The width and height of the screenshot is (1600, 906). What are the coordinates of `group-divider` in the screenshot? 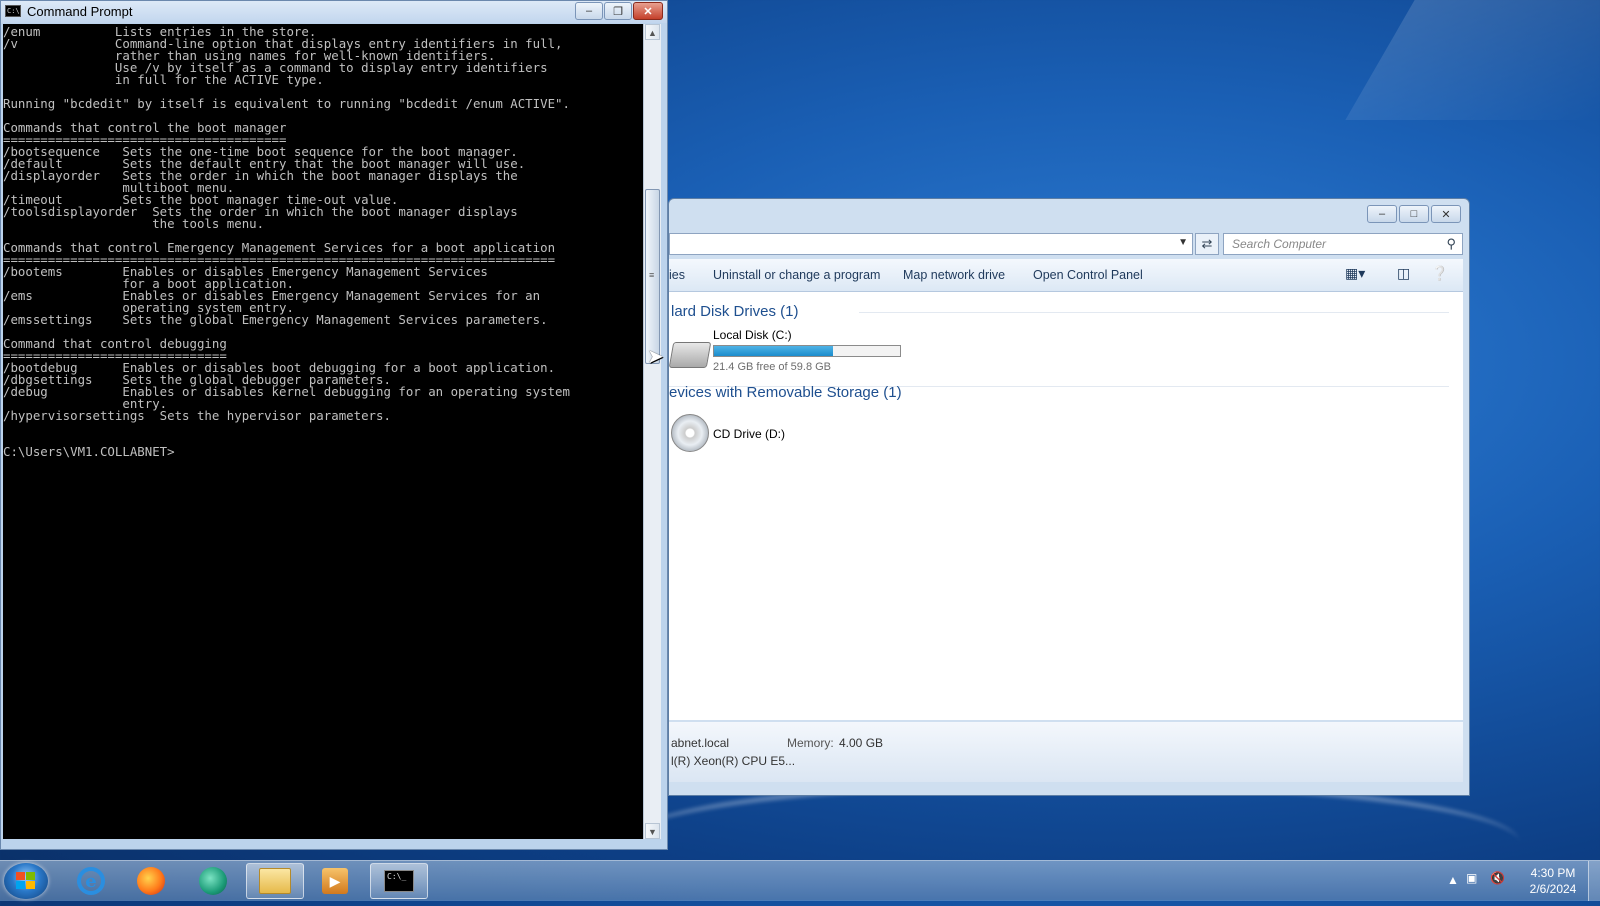 It's located at (1154, 312).